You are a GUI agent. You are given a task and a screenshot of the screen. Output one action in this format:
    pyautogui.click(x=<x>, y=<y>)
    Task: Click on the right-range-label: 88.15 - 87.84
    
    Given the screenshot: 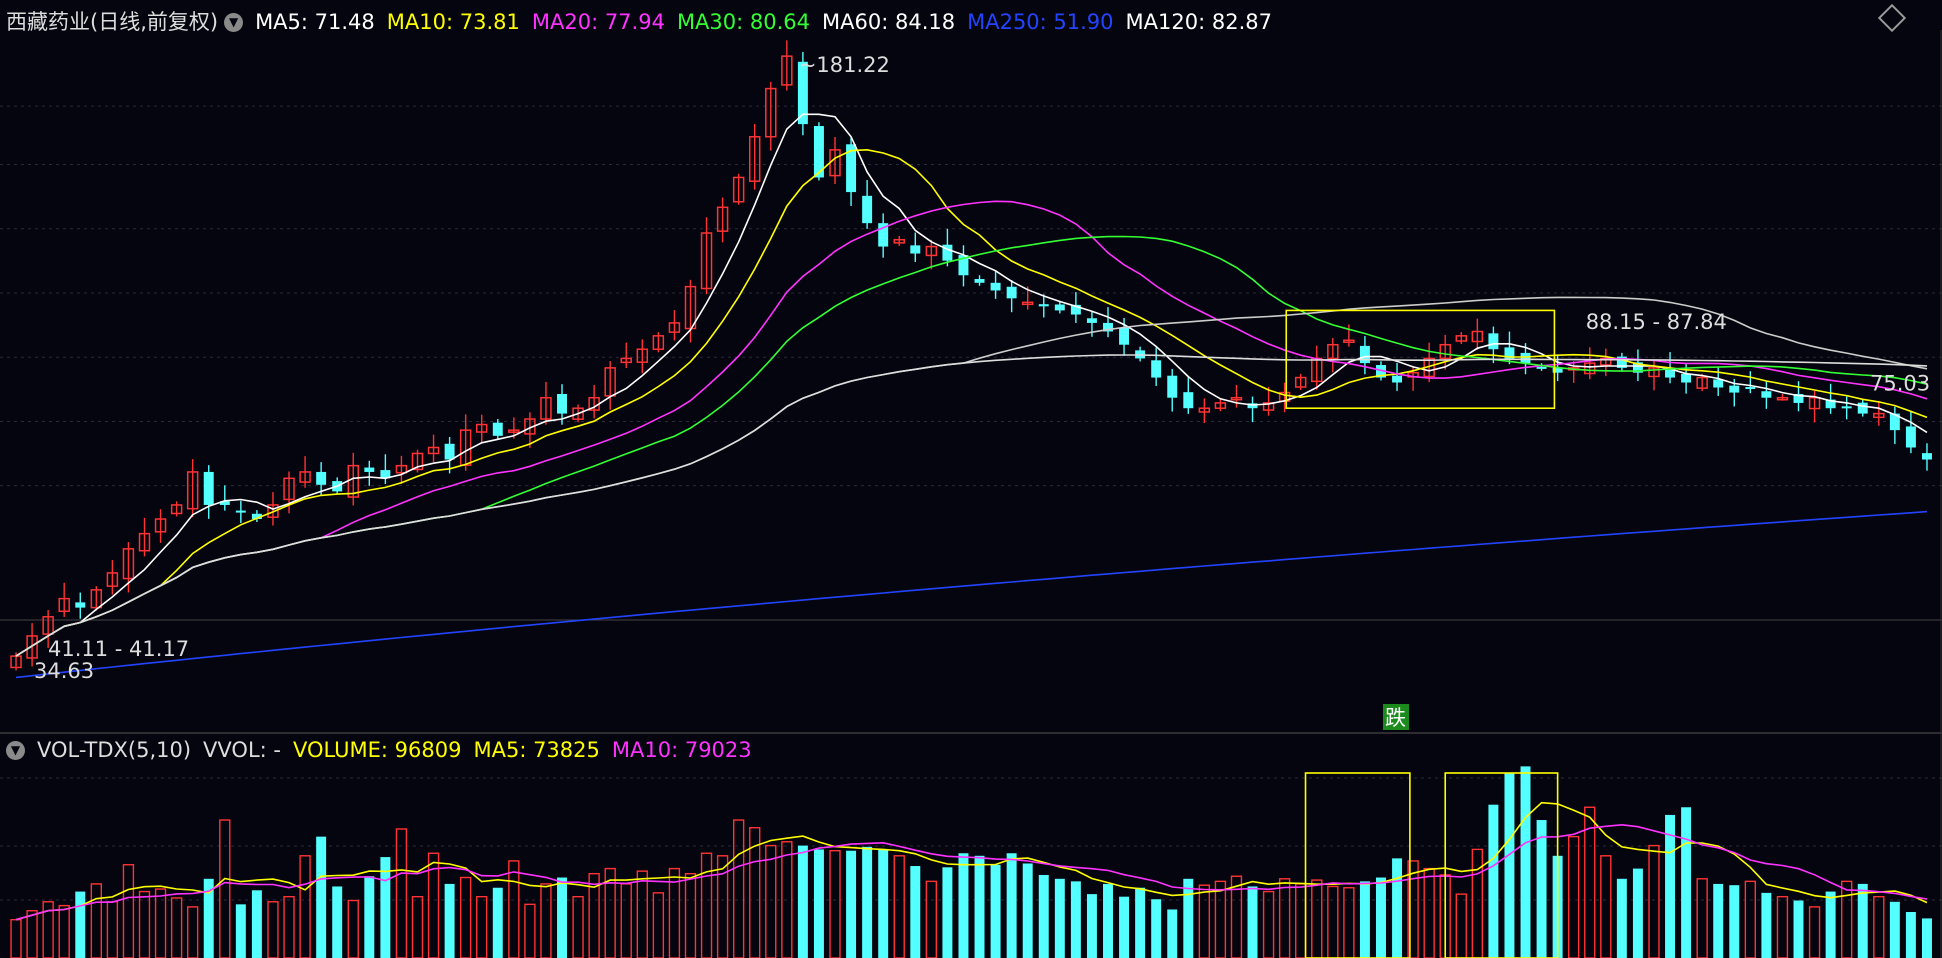 What is the action you would take?
    pyautogui.click(x=1656, y=322)
    